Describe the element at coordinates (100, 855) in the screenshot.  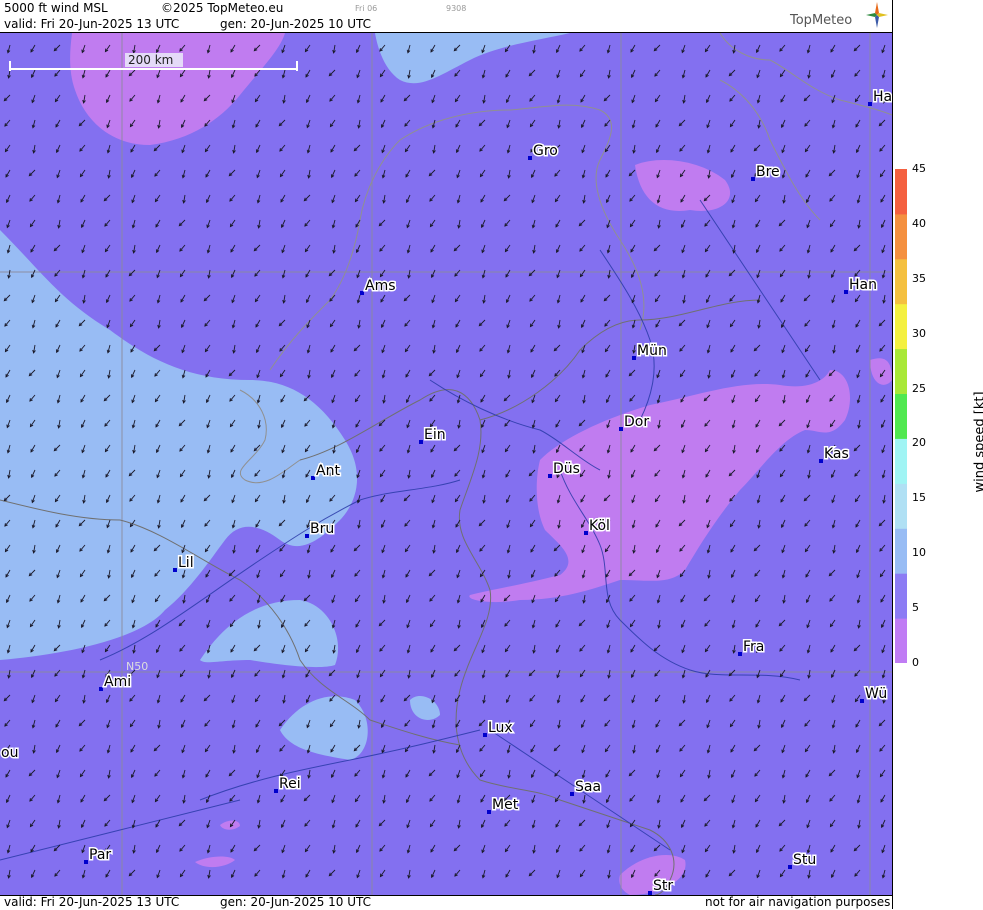
I see `city-label: Par` at that location.